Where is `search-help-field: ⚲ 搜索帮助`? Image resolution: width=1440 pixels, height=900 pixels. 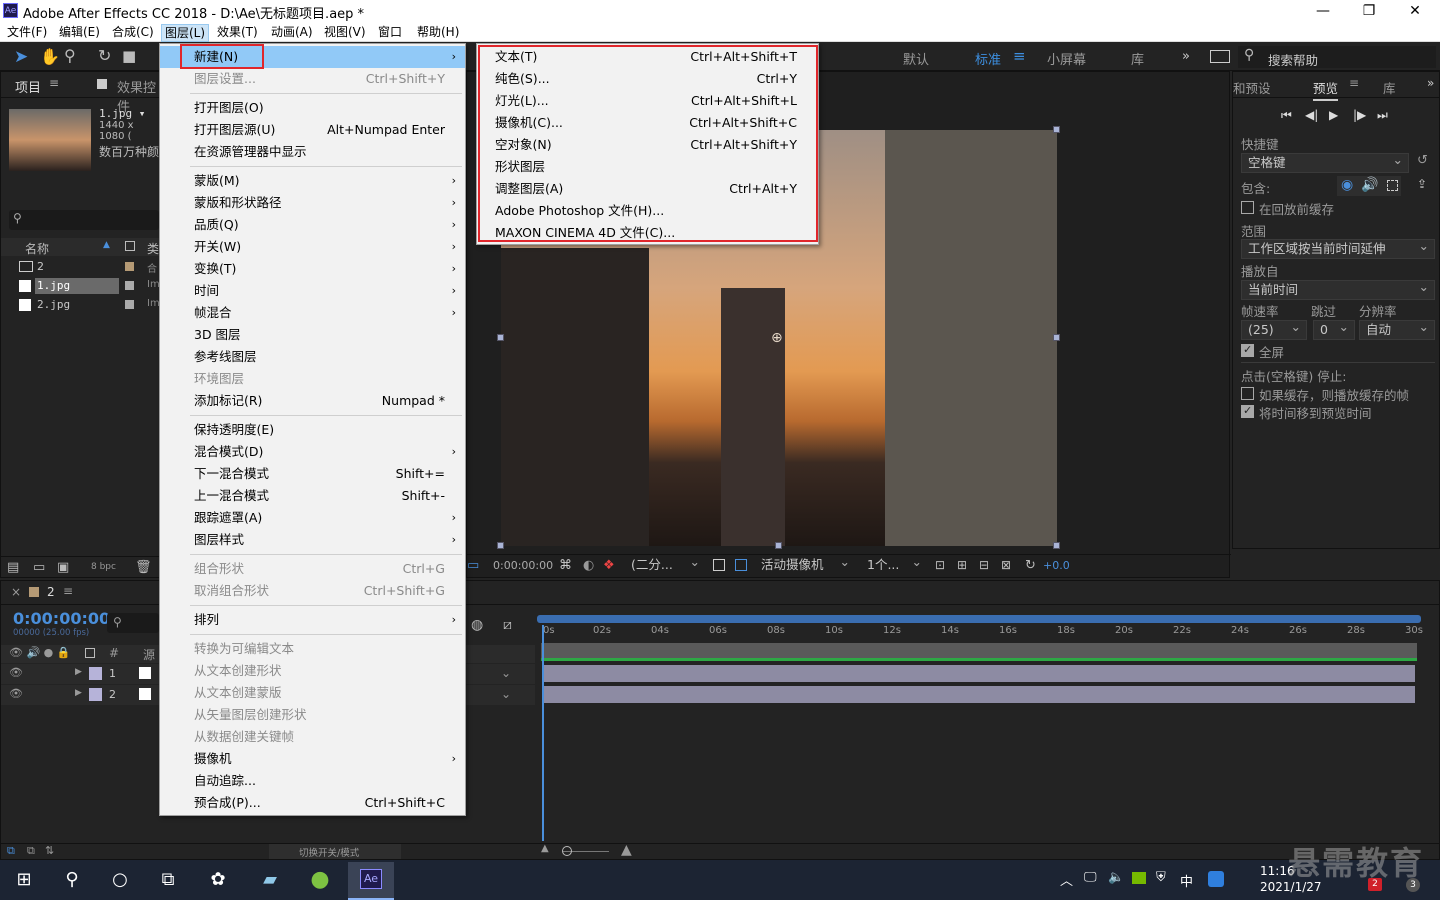
search-help-field: ⚲ 搜索帮助 is located at coordinates (1337, 57).